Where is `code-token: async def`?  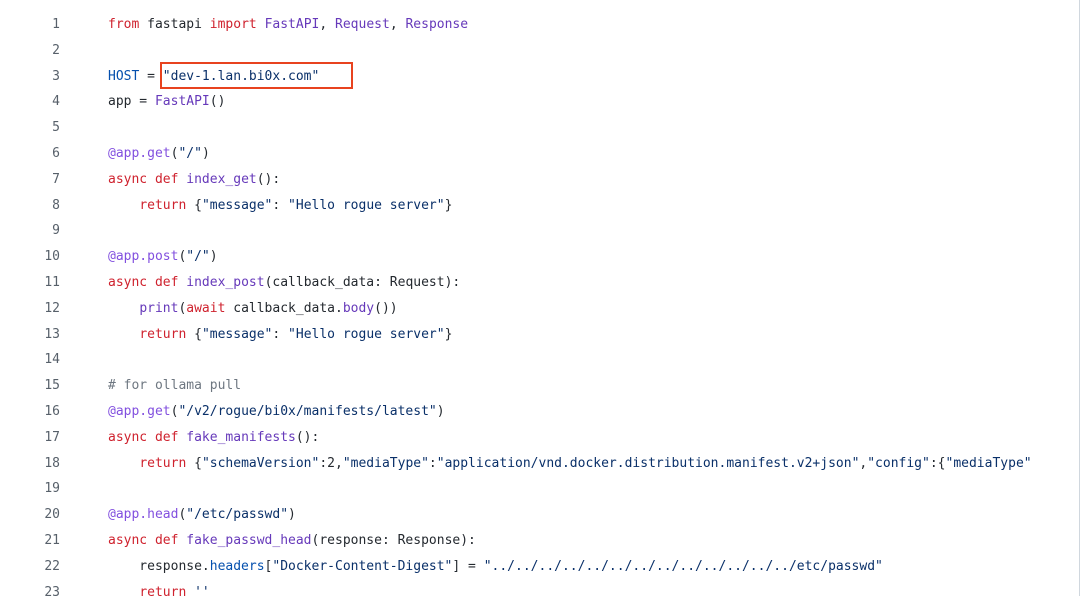
code-token: async def is located at coordinates (143, 282).